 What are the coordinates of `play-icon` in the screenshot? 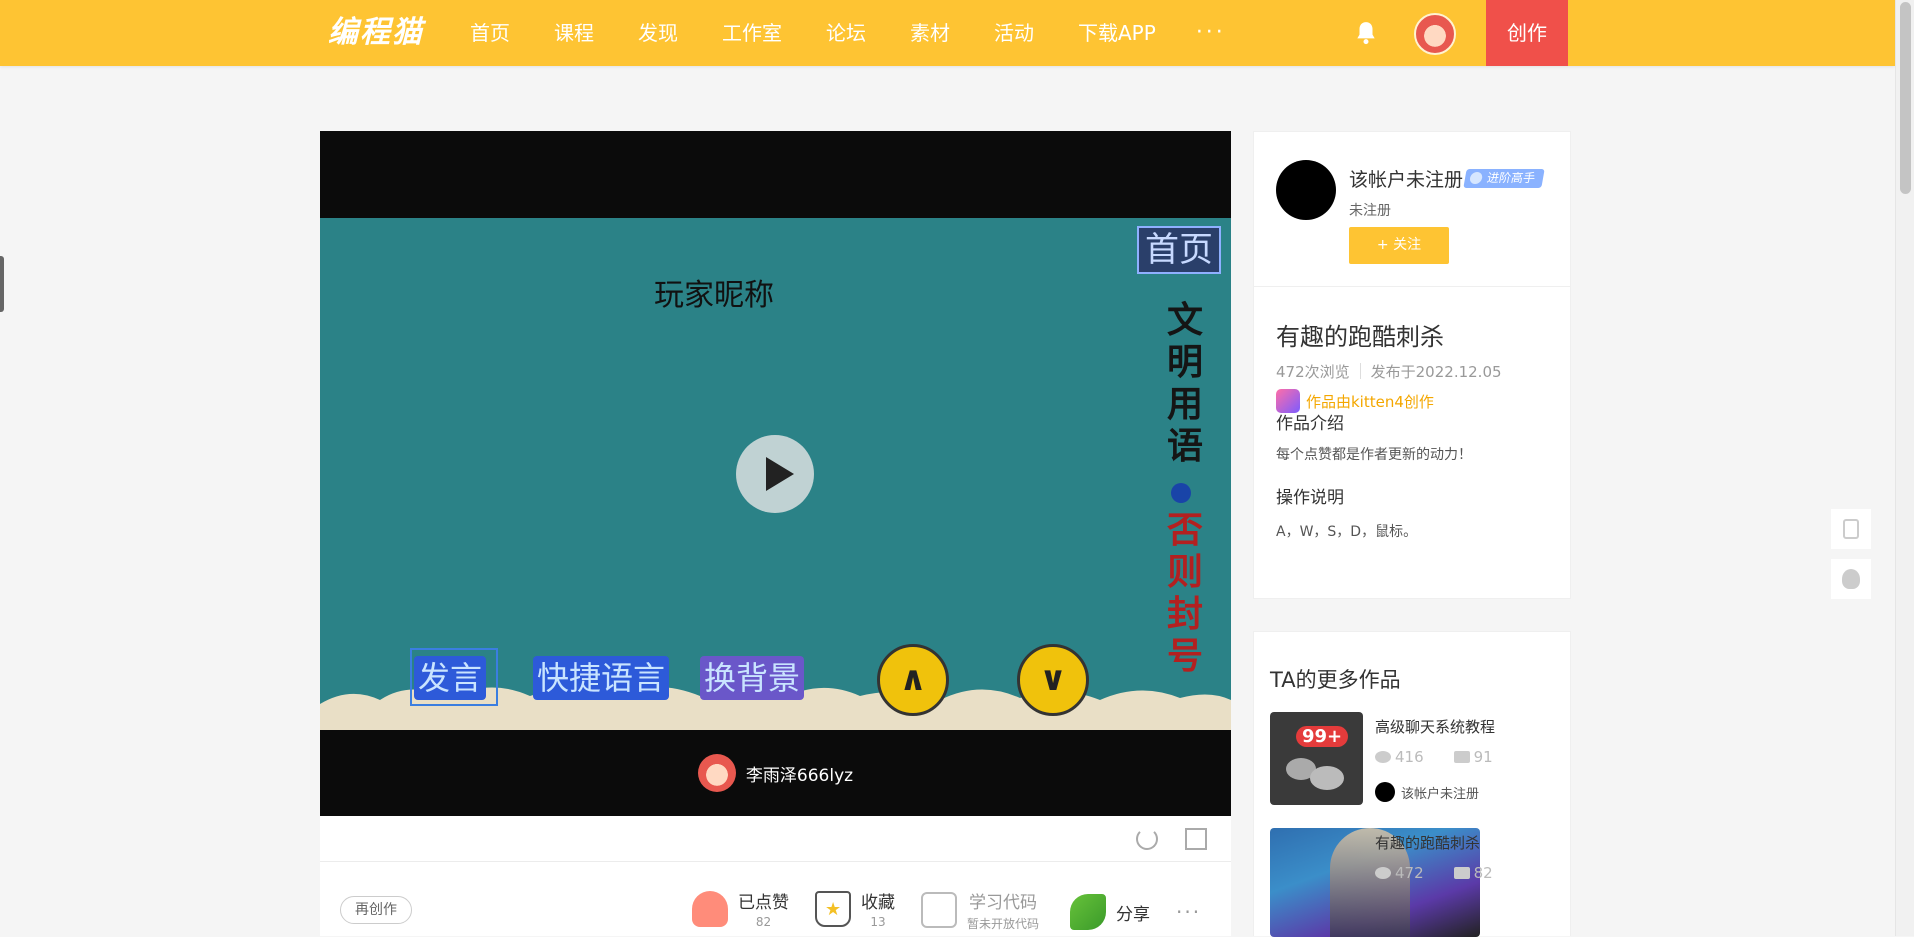 It's located at (775, 474).